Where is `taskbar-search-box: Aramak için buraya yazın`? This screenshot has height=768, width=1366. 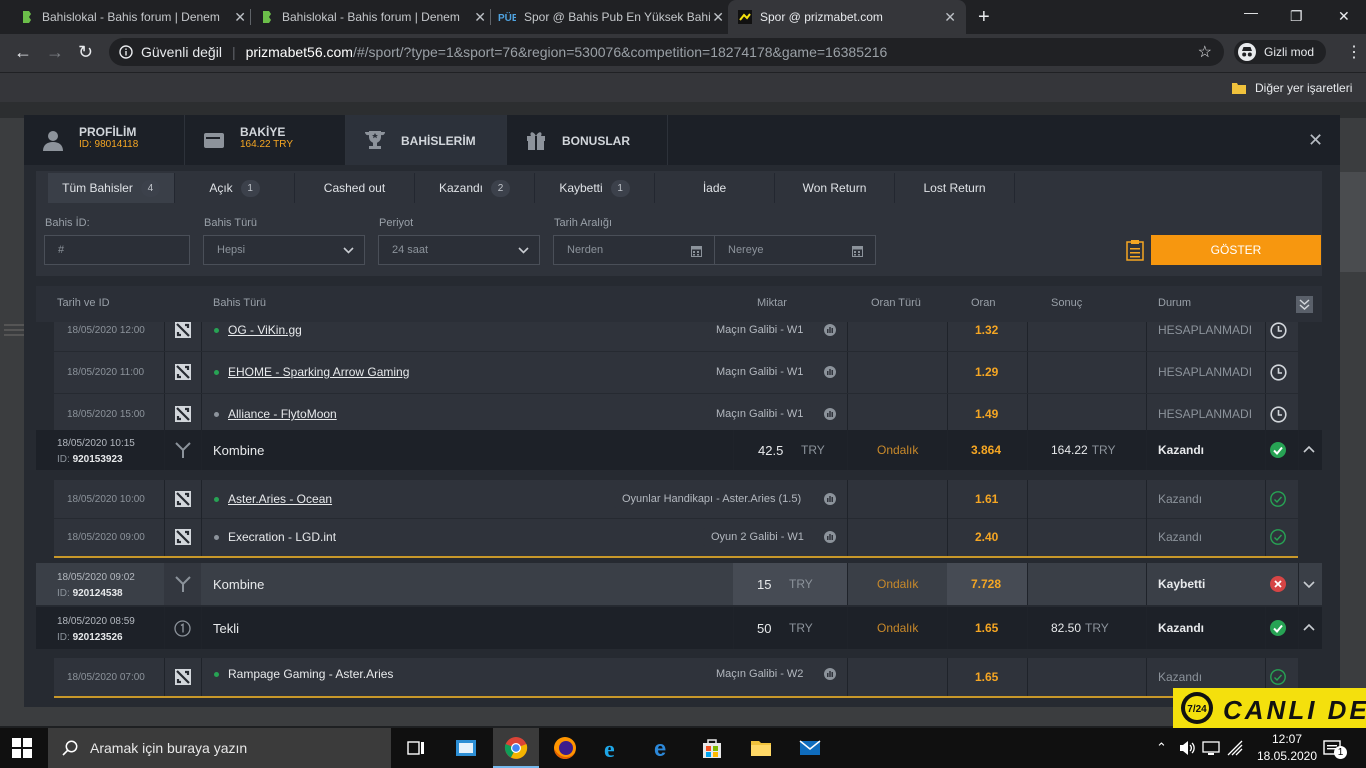 taskbar-search-box: Aramak için buraya yazın is located at coordinates (219, 748).